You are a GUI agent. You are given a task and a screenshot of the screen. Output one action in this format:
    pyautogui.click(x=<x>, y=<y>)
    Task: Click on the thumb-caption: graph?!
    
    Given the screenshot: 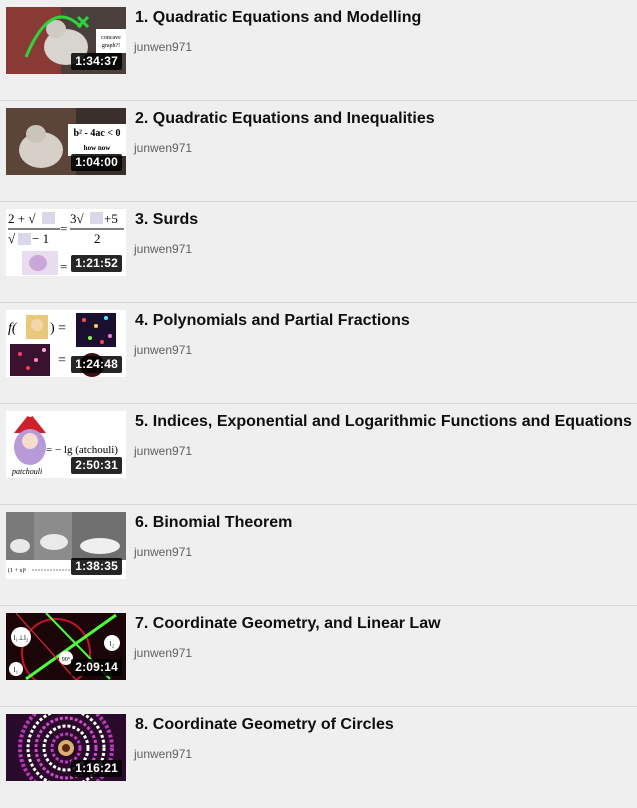 What is the action you would take?
    pyautogui.click(x=111, y=46)
    